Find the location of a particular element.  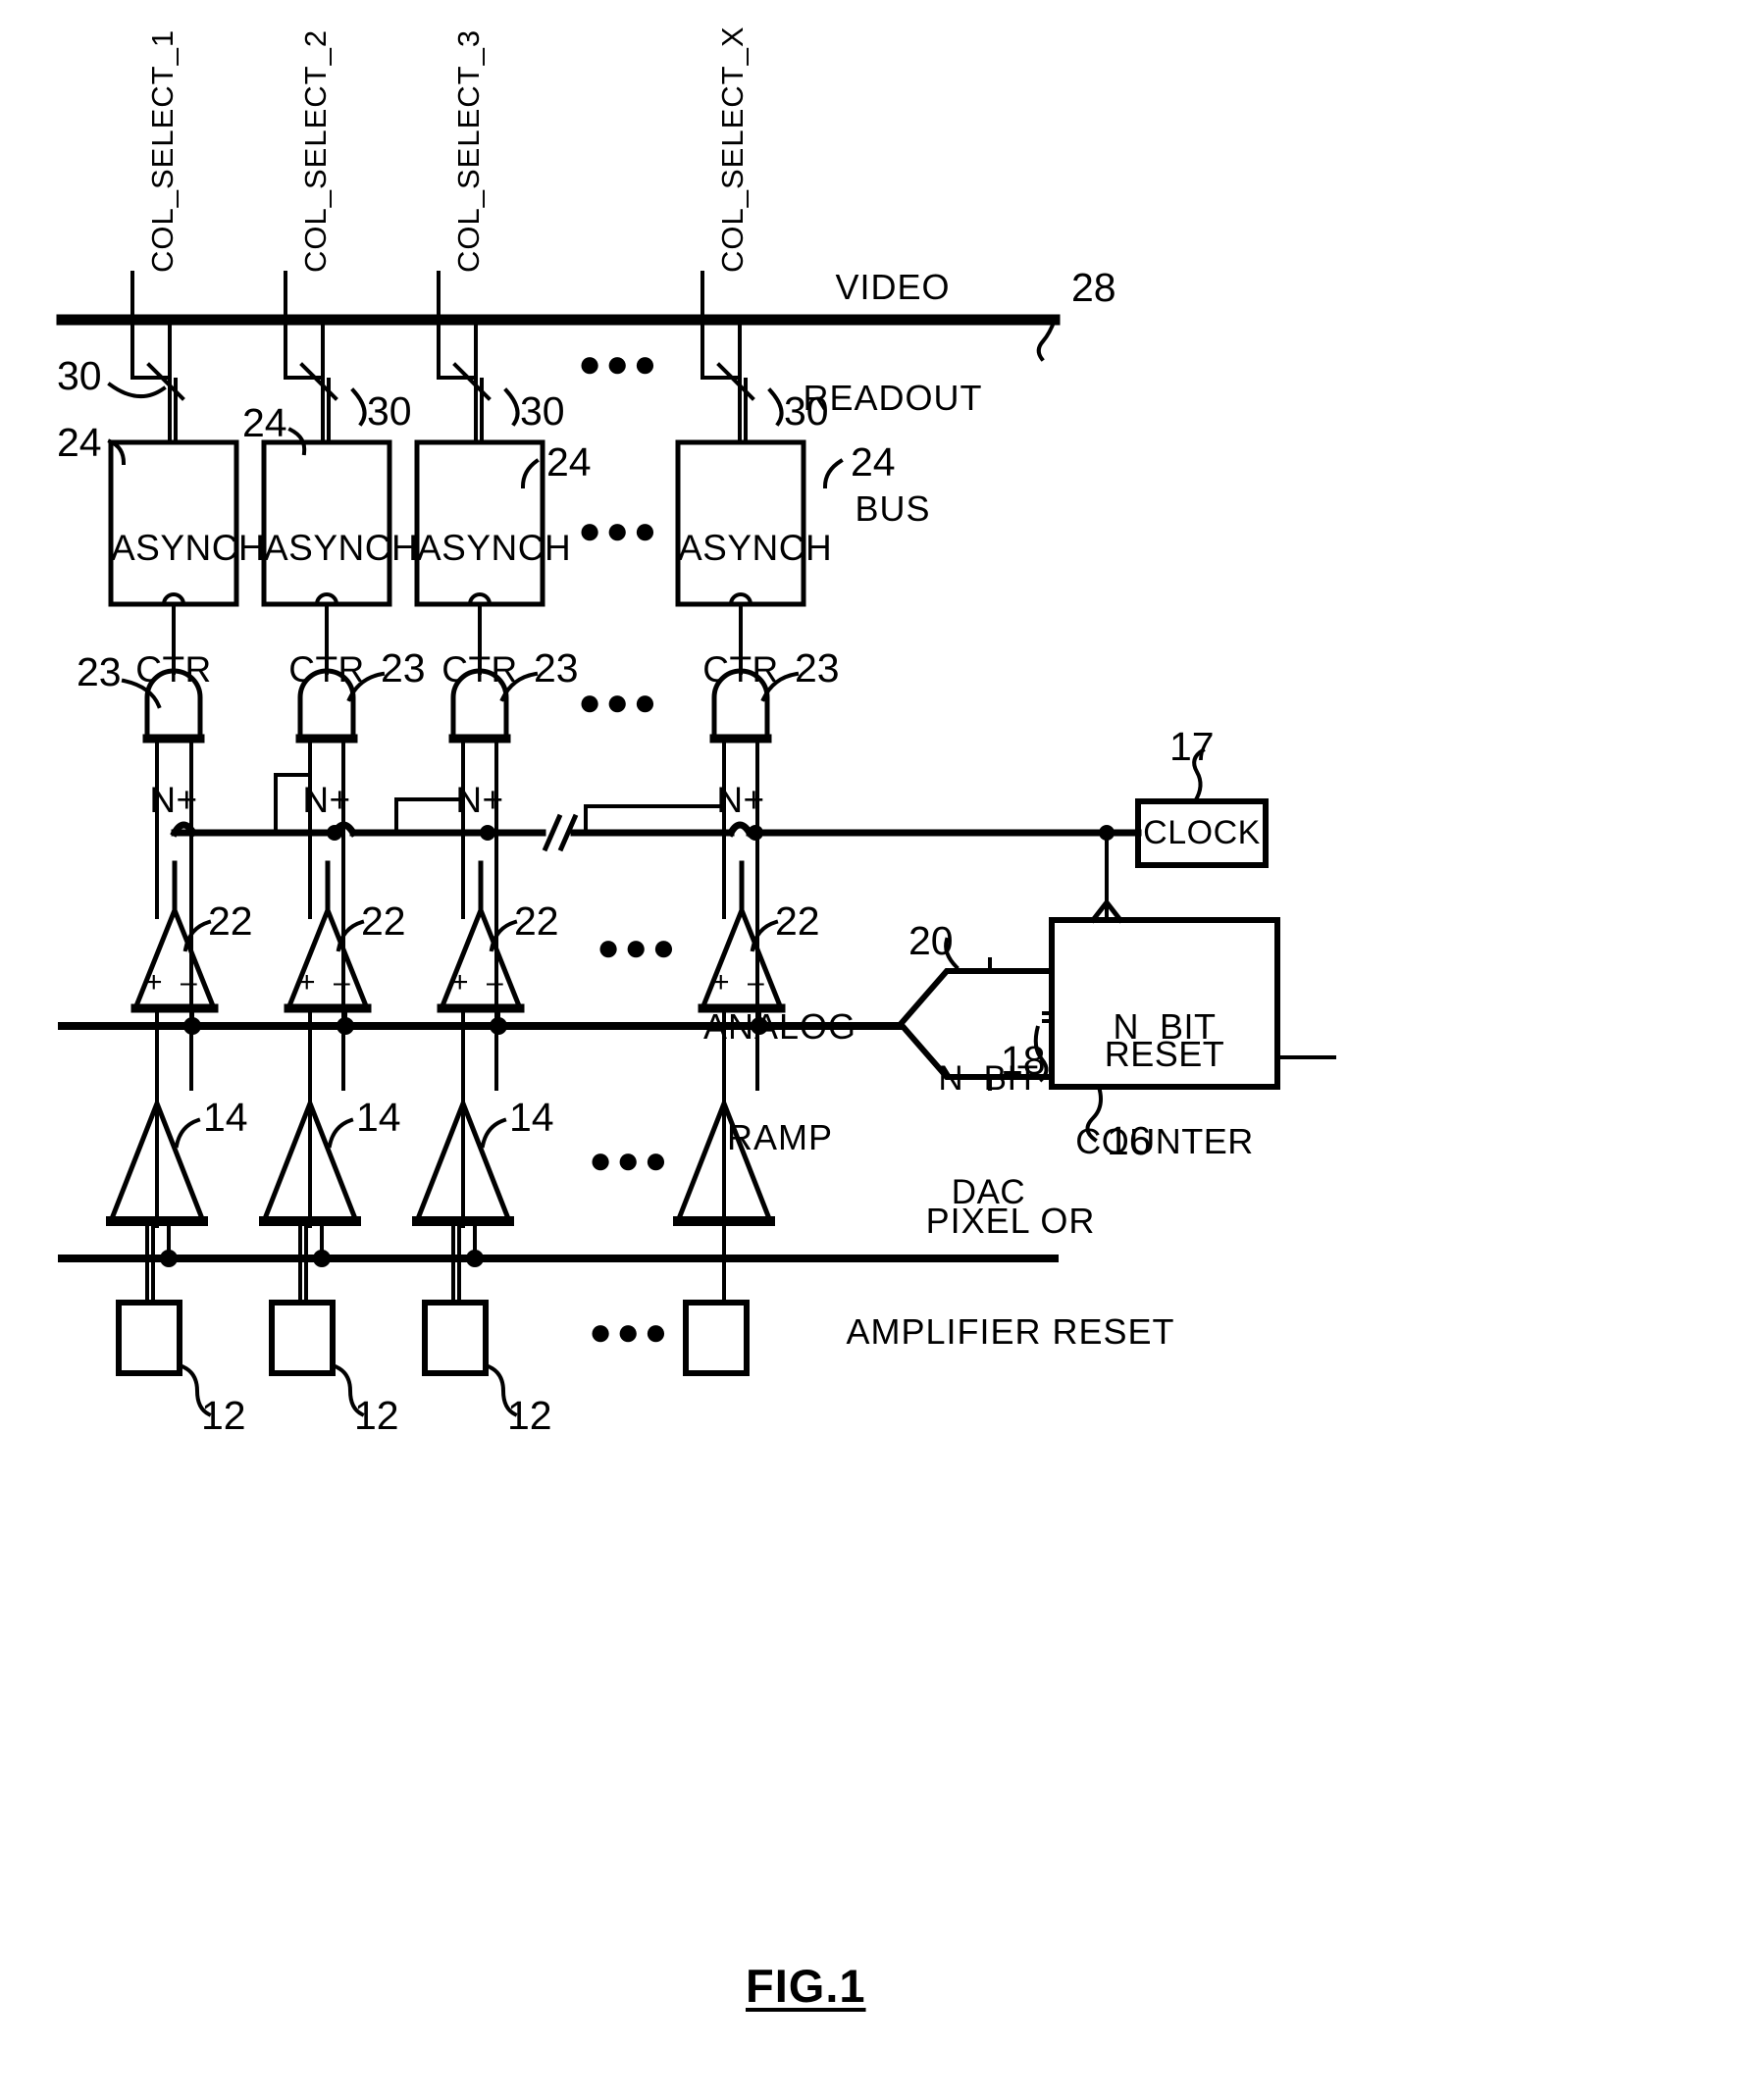

asynch-ctr-text-2: ASYNCH CTR N+ is located at coordinates (341, 674).